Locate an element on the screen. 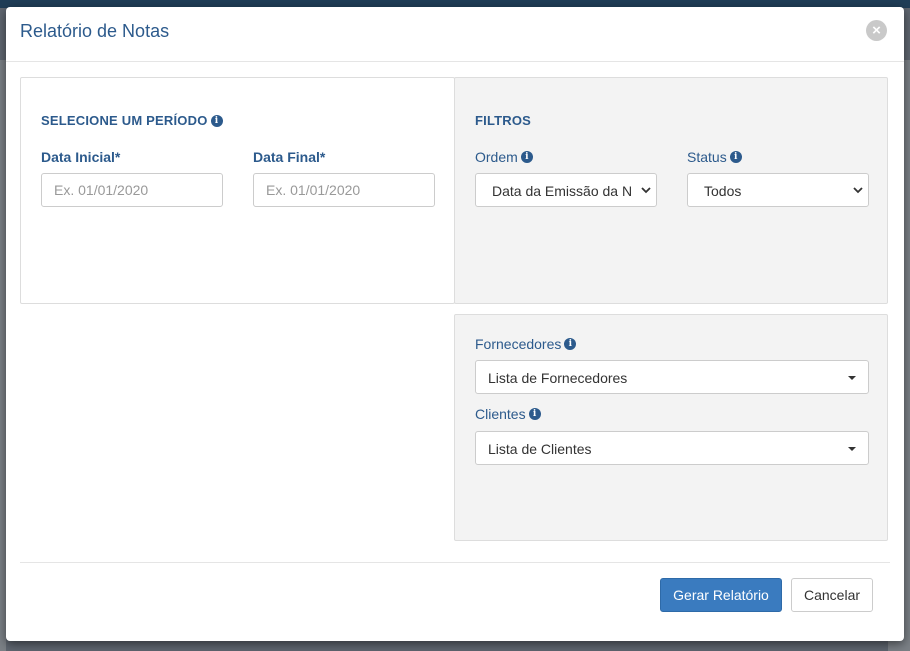  status-label: Status i is located at coordinates (714, 157).